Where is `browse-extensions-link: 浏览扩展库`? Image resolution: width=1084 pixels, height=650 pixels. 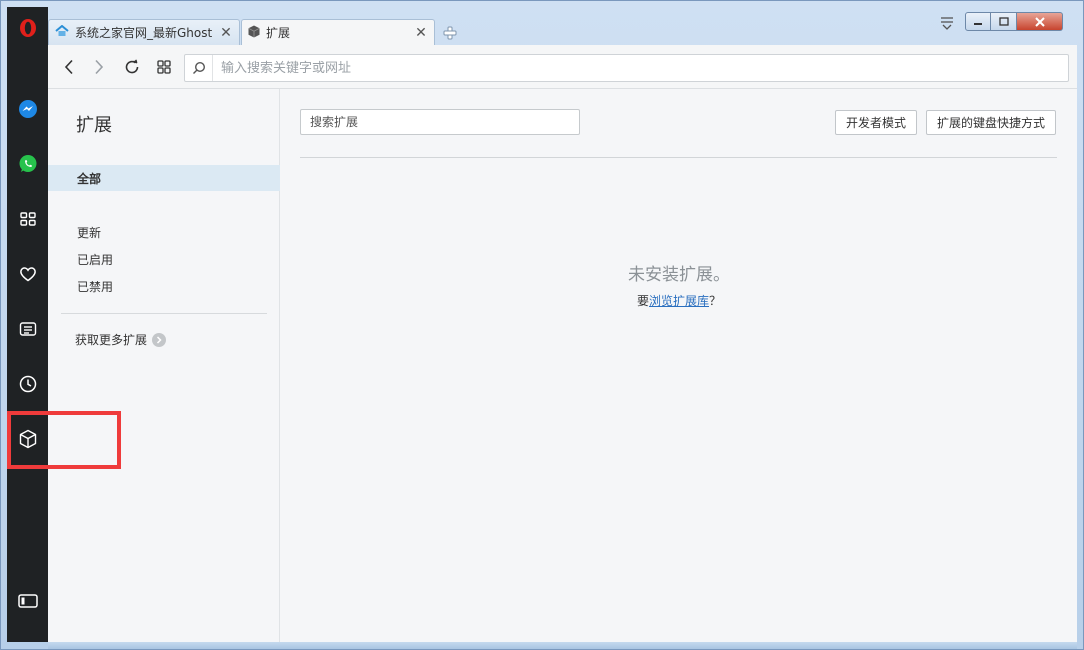
browse-extensions-link: 浏览扩展库 is located at coordinates (679, 301).